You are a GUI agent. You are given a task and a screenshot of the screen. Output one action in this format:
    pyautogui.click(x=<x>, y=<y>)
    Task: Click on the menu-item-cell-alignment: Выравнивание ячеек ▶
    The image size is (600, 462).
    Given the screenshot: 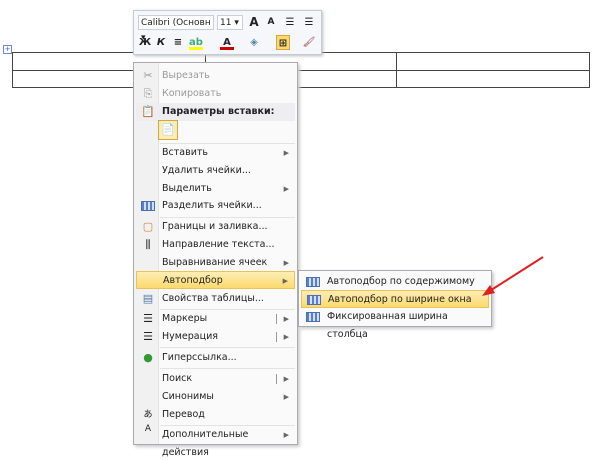 What is the action you would take?
    pyautogui.click(x=215, y=263)
    